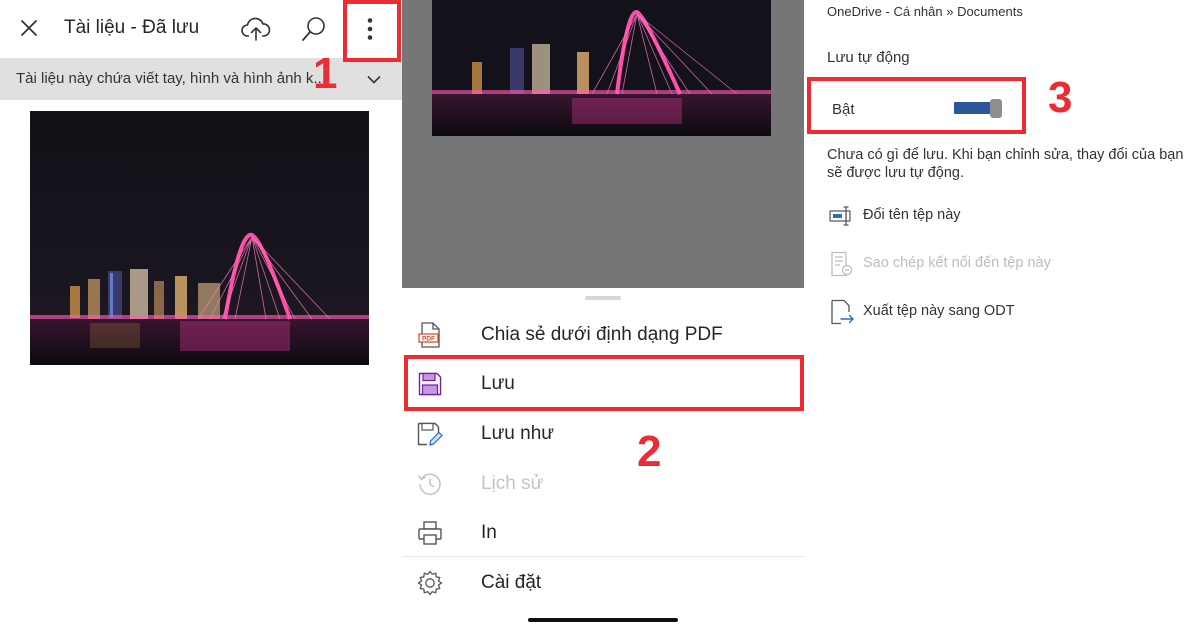 The image size is (1200, 630). Describe the element at coordinates (603, 298) in the screenshot. I see `sheet-drag-handle` at that location.